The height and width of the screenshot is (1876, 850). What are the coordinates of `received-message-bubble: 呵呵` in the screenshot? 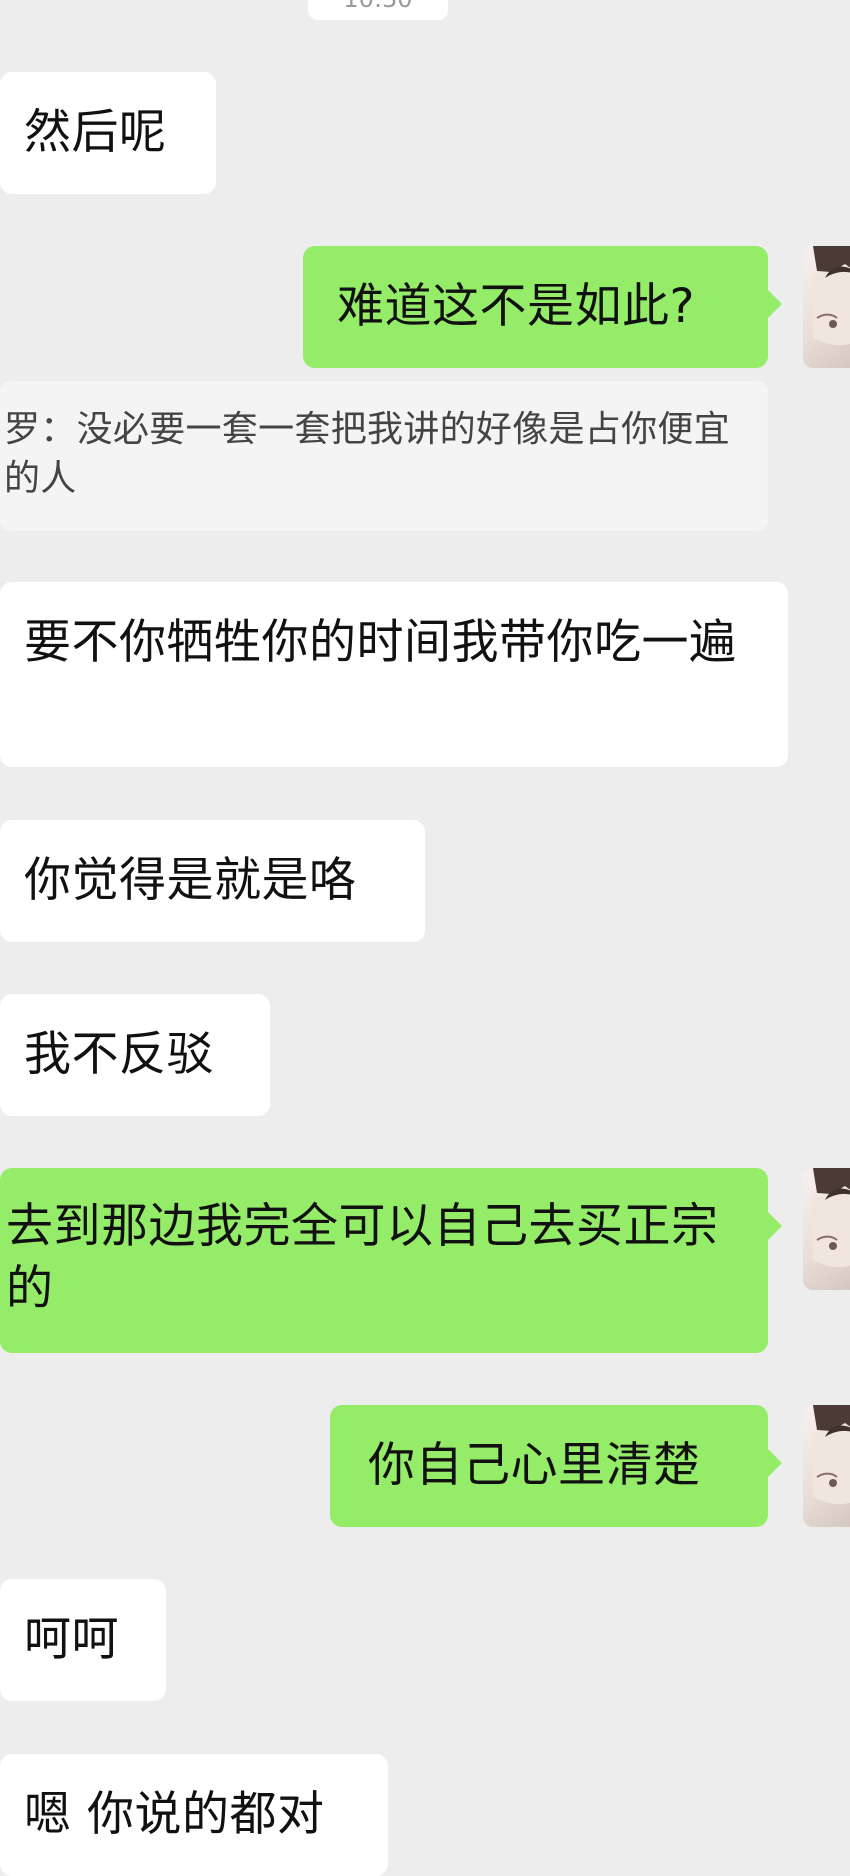 It's located at (83, 1640).